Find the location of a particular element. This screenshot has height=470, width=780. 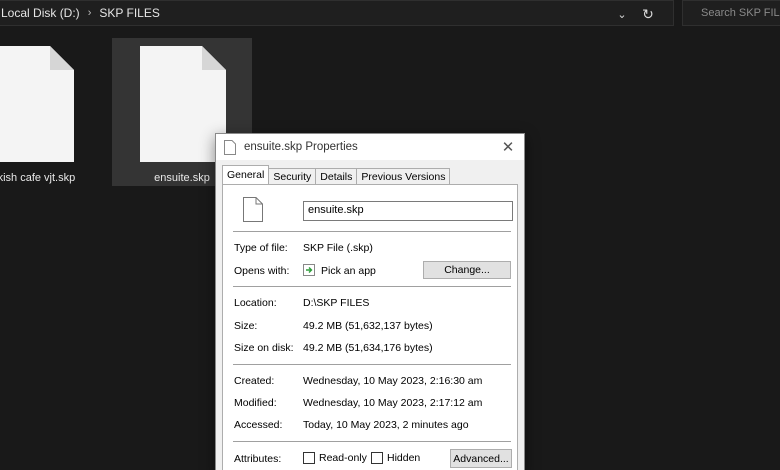

created-label: Created: is located at coordinates (254, 381).